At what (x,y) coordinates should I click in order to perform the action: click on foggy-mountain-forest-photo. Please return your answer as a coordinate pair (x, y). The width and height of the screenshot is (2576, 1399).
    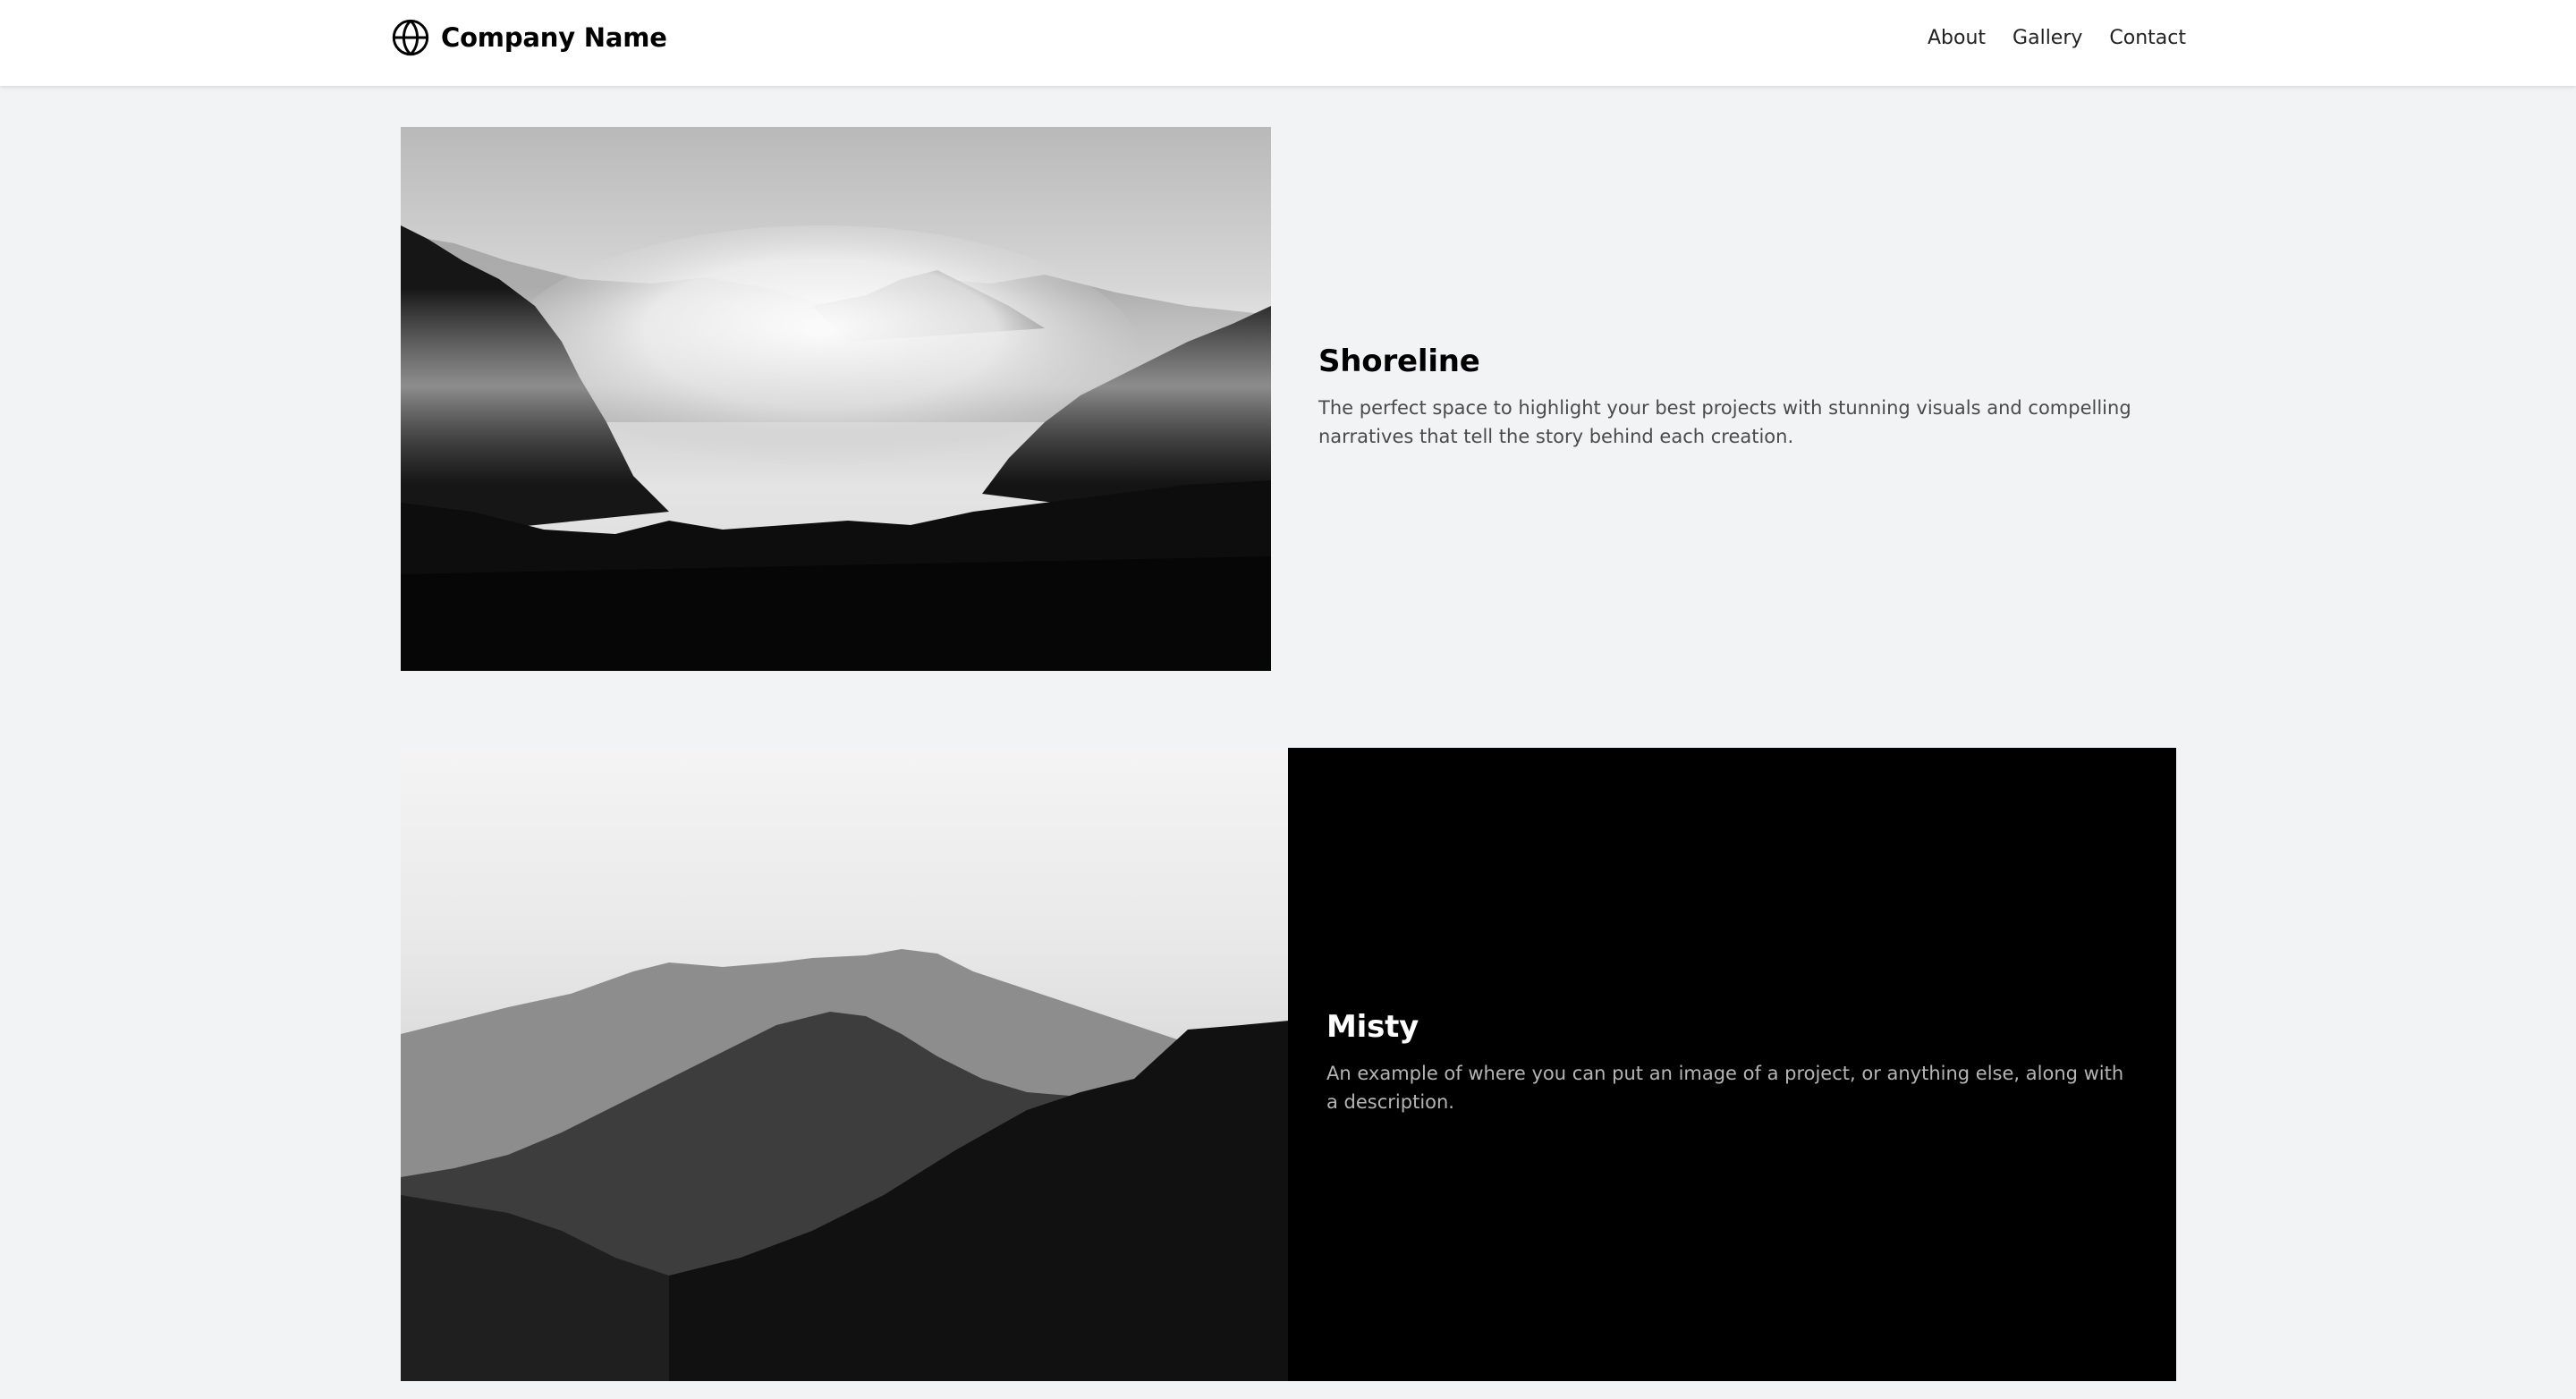
    Looking at the image, I should click on (836, 399).